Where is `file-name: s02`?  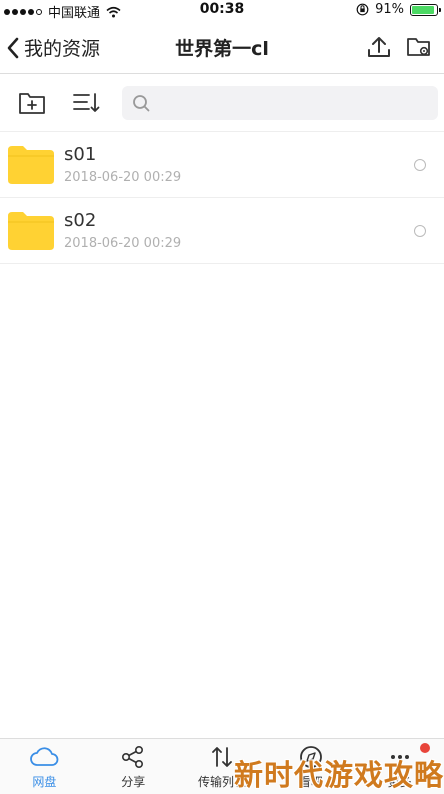
file-name: s02 is located at coordinates (80, 220).